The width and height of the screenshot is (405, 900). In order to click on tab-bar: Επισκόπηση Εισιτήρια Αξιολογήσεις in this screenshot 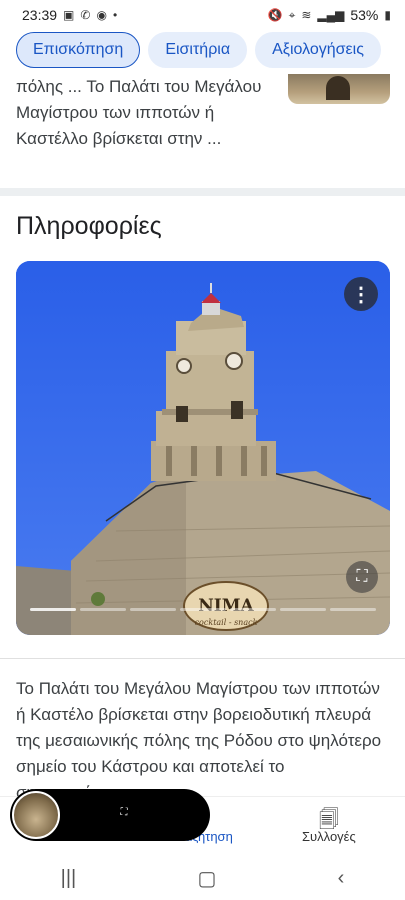, I will do `click(202, 53)`.